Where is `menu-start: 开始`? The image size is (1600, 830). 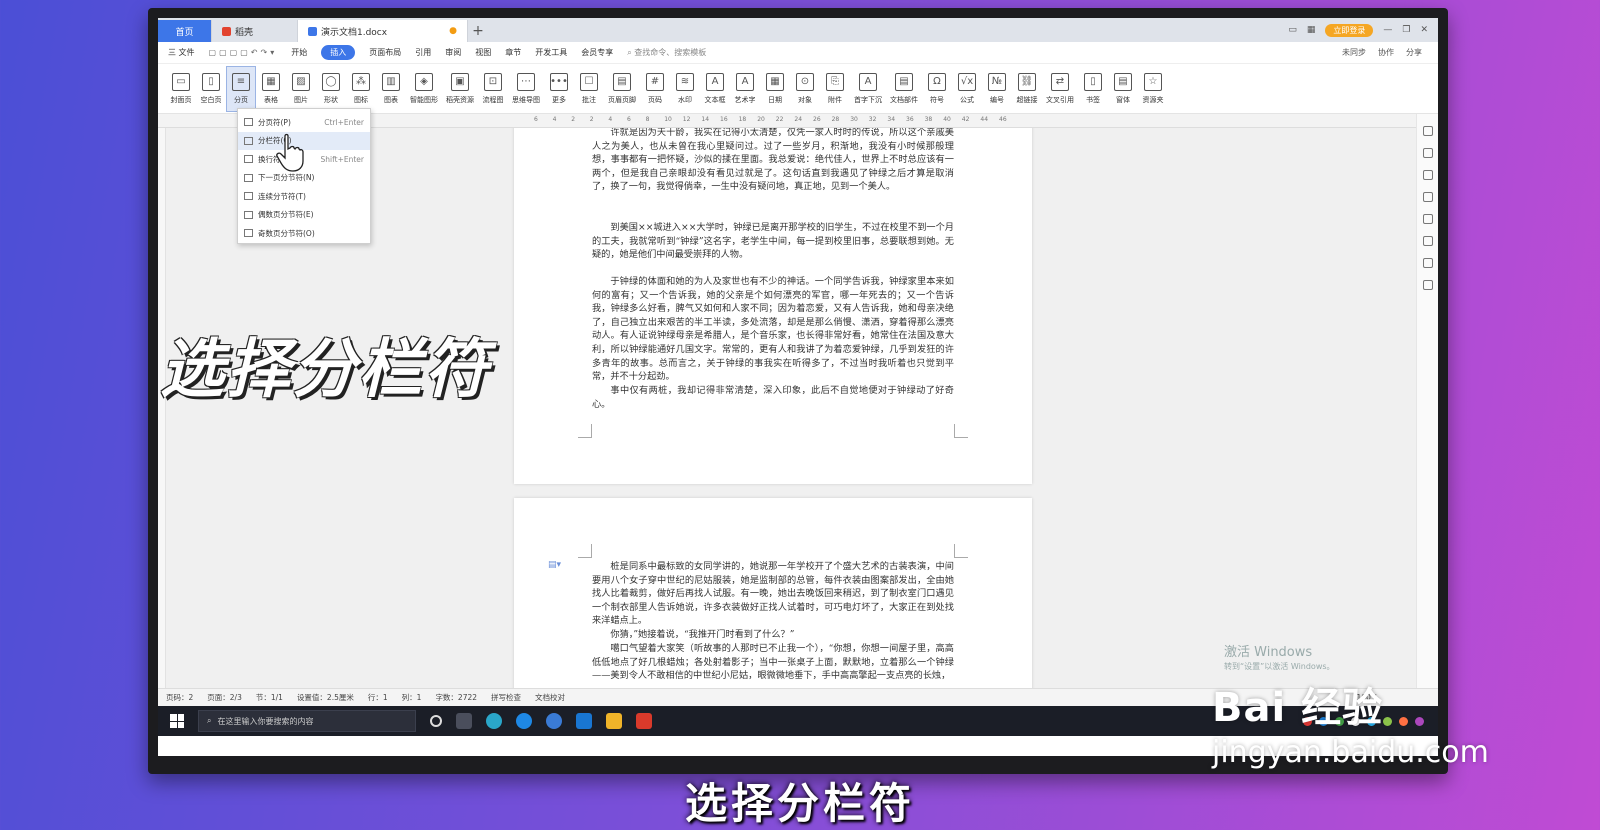
menu-start: 开始 is located at coordinates (299, 52).